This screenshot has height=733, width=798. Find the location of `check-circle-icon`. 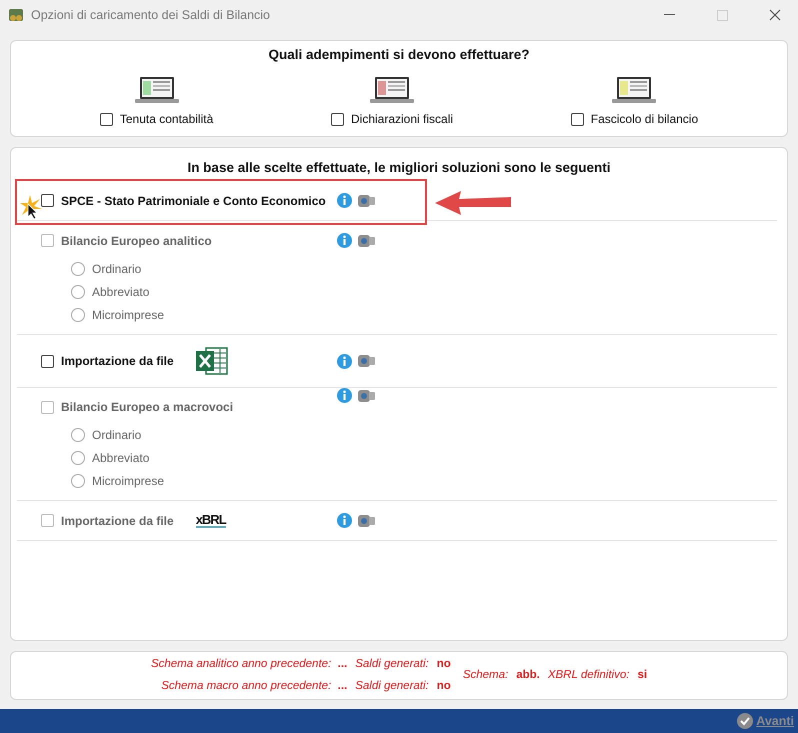

check-circle-icon is located at coordinates (745, 721).